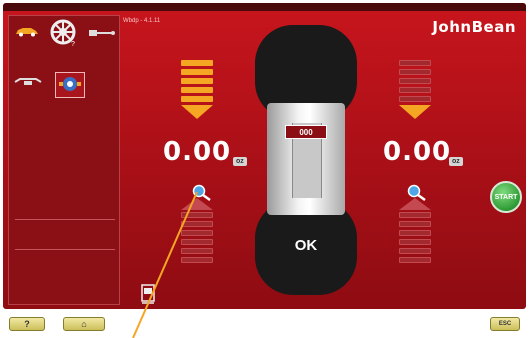  What do you see at coordinates (197, 239) in the screenshot?
I see `left-plane-ladder-lower` at bounding box center [197, 239].